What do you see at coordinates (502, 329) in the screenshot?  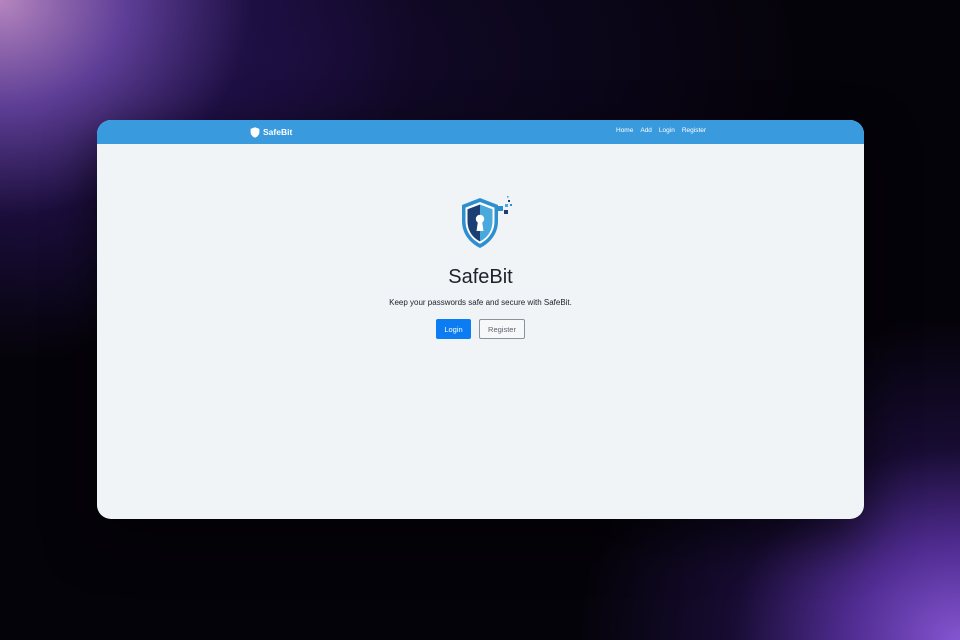 I see `register-button: Register` at bounding box center [502, 329].